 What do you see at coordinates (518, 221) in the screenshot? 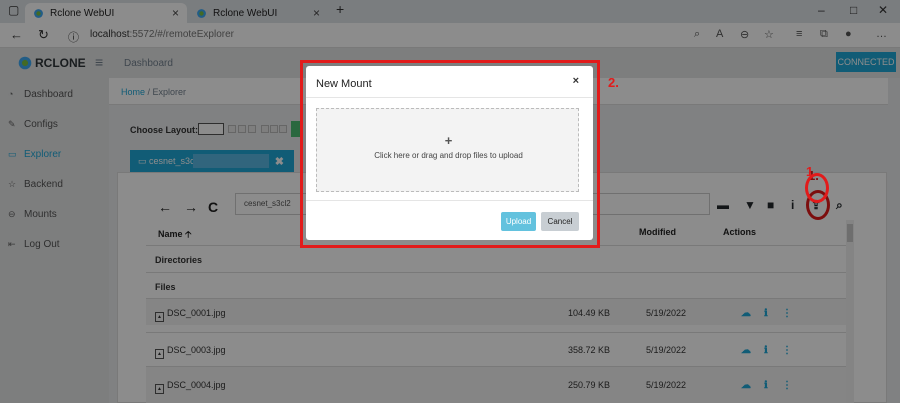
I see `upload-button: Upload` at bounding box center [518, 221].